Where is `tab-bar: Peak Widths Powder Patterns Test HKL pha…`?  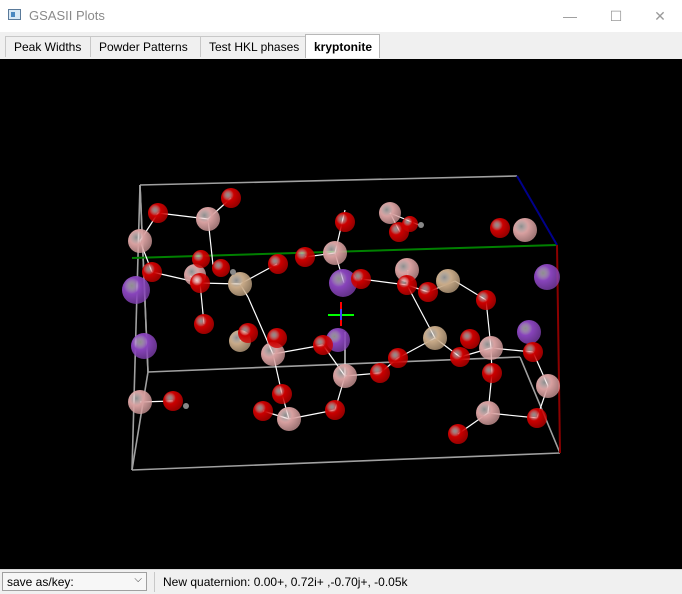 tab-bar: Peak Widths Powder Patterns Test HKL pha… is located at coordinates (341, 46).